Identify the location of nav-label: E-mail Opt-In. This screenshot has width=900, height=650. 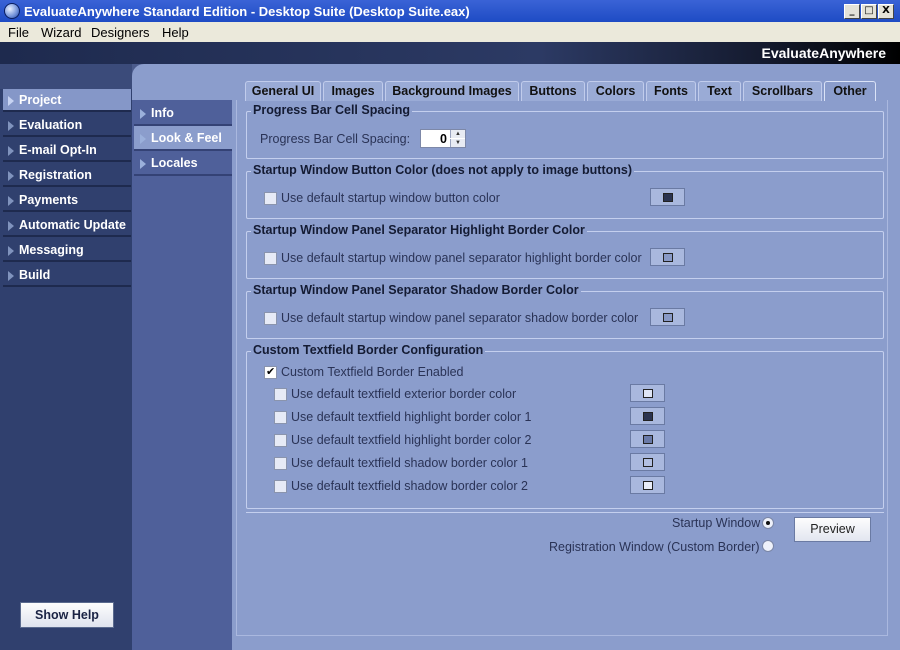
(58, 150).